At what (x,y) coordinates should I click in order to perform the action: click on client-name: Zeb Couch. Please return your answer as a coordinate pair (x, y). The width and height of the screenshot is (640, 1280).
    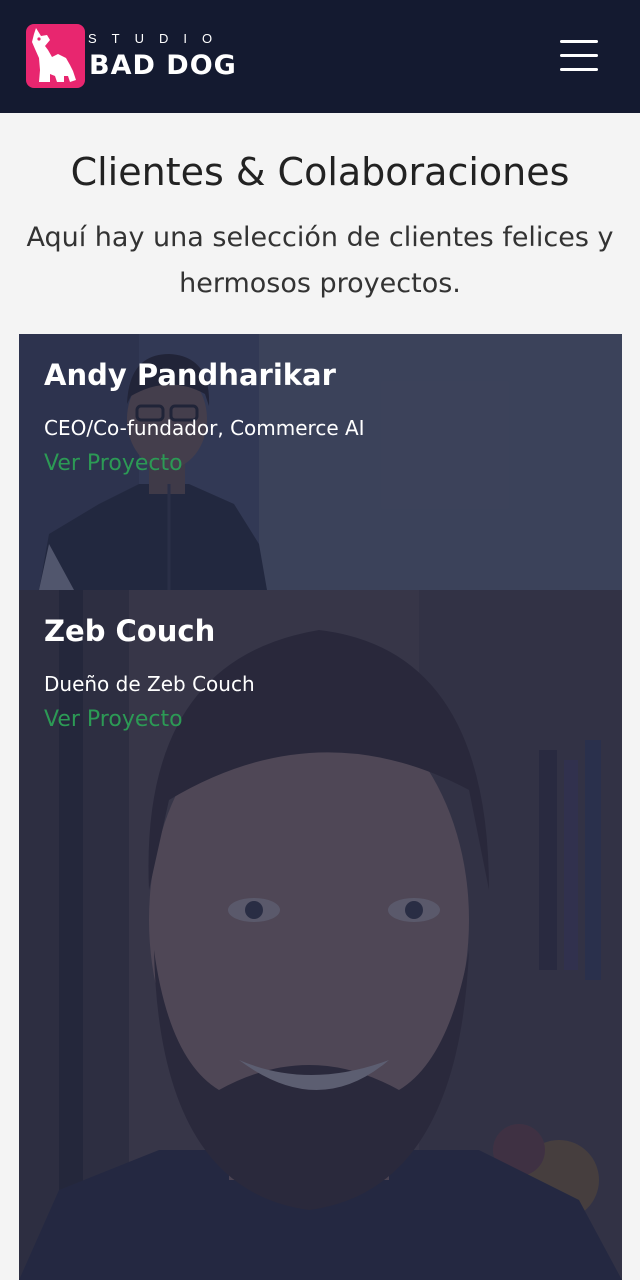
    Looking at the image, I should click on (130, 631).